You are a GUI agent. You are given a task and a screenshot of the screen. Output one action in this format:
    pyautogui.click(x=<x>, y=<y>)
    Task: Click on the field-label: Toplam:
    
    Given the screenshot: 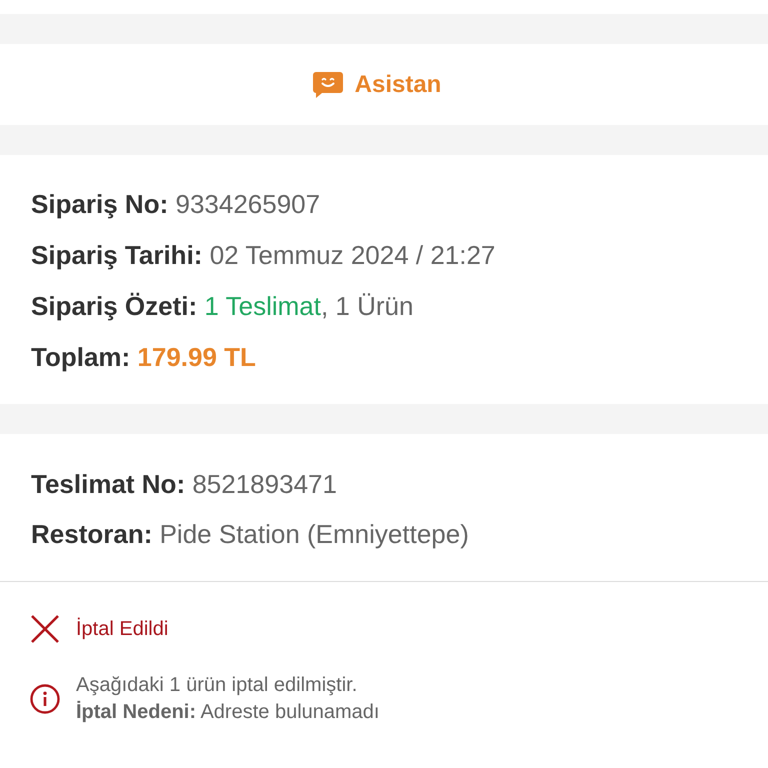 What is the action you would take?
    pyautogui.click(x=80, y=357)
    